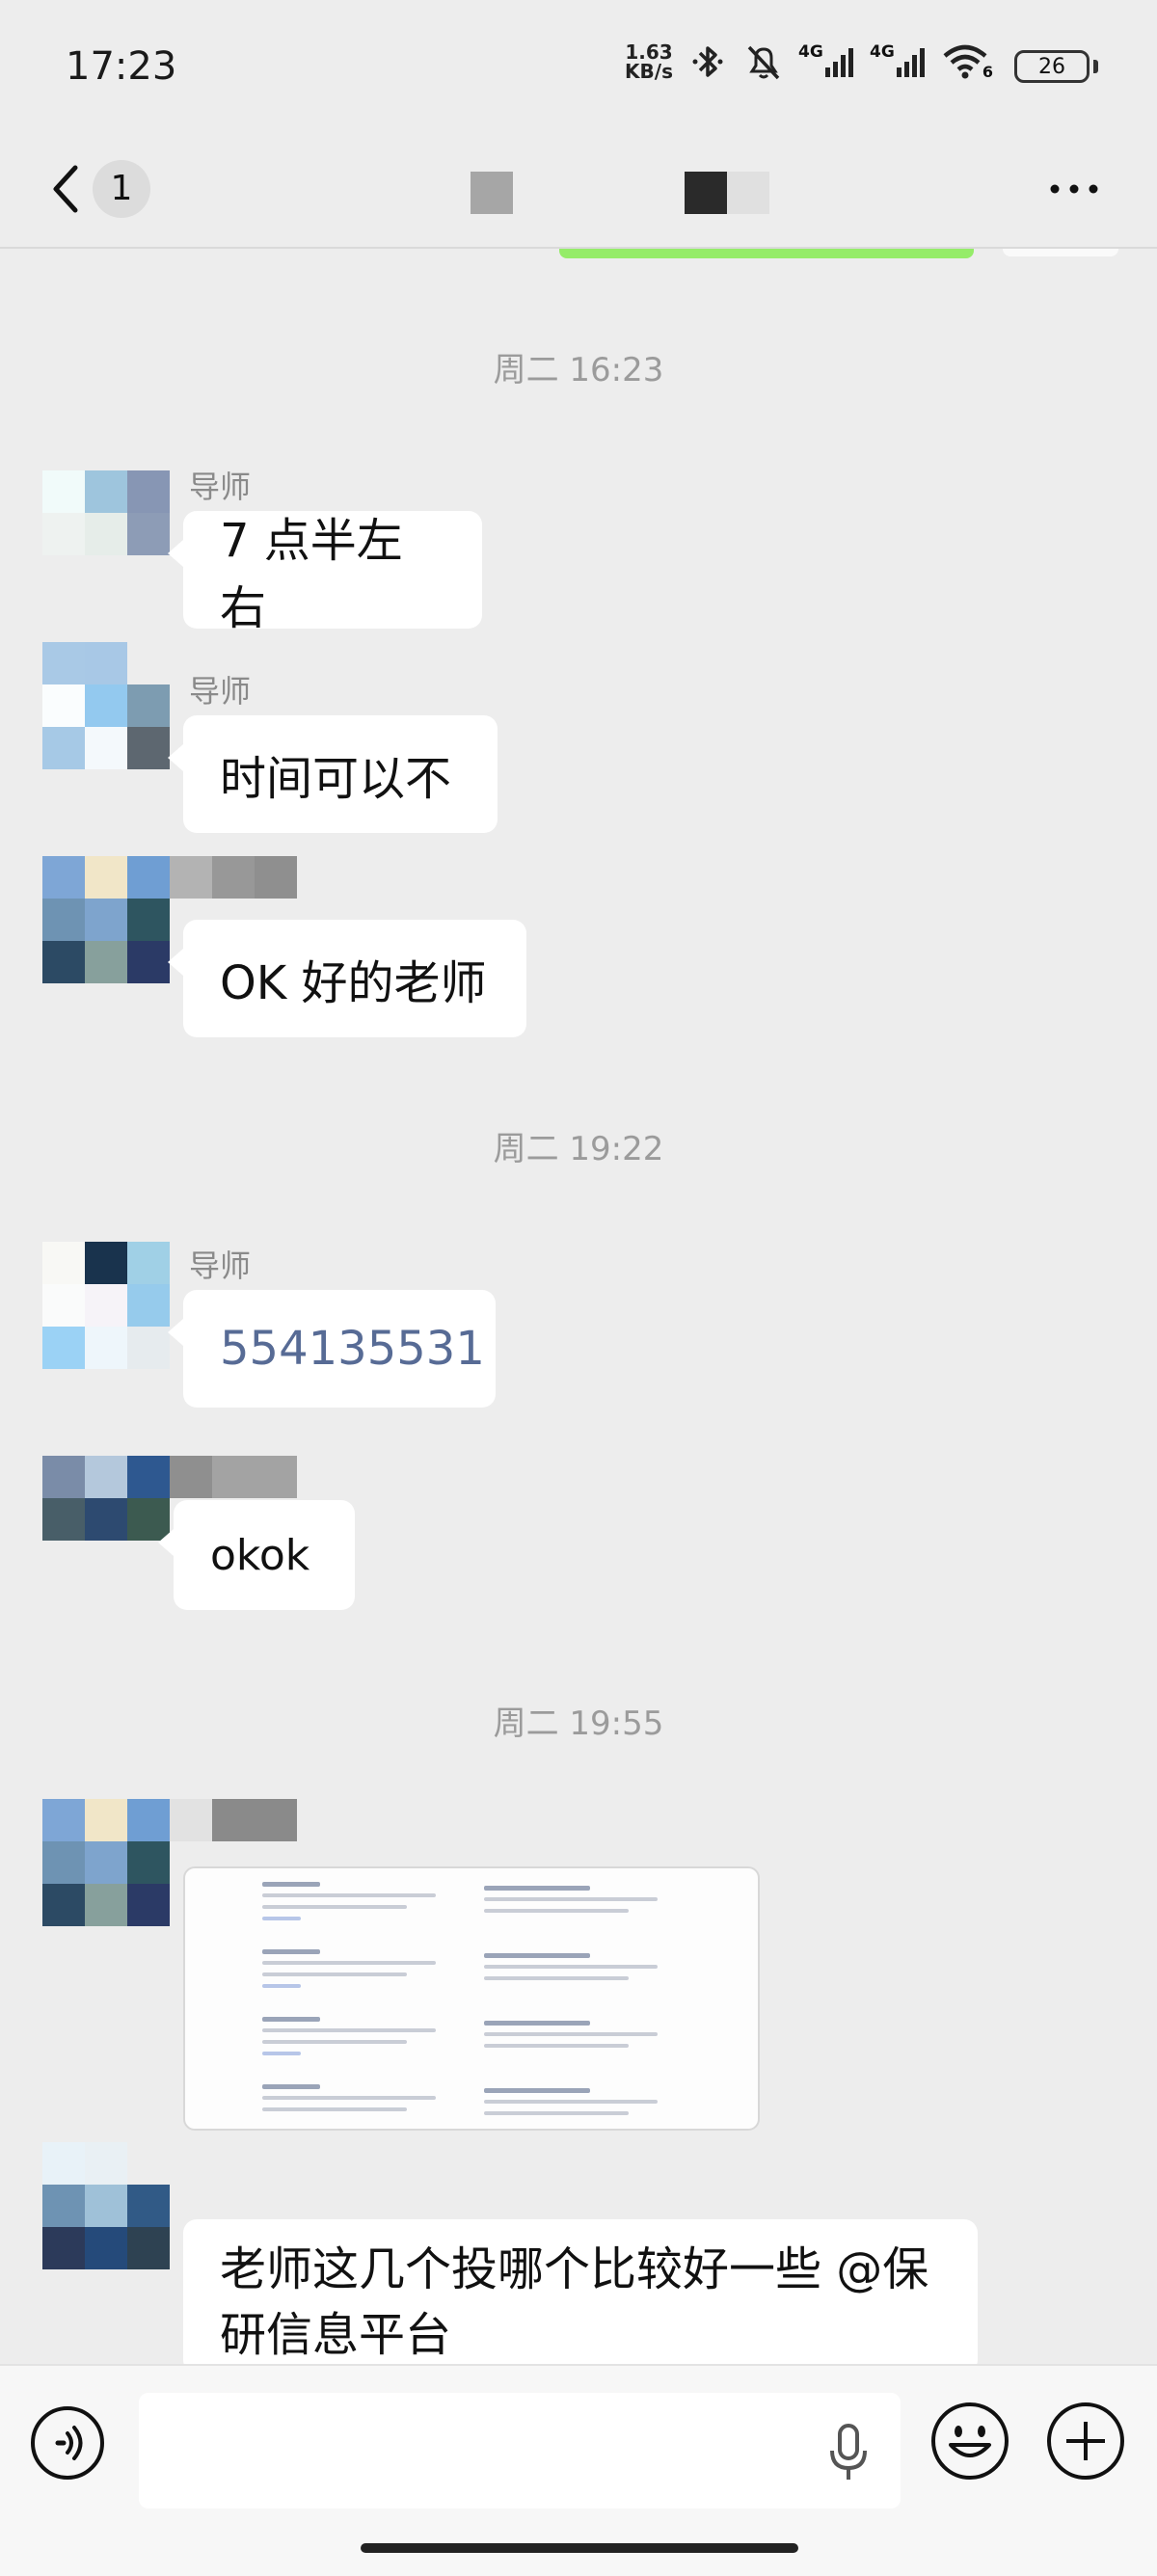 The width and height of the screenshot is (1157, 2576). I want to click on message-bubble: 时间可以不, so click(333, 774).